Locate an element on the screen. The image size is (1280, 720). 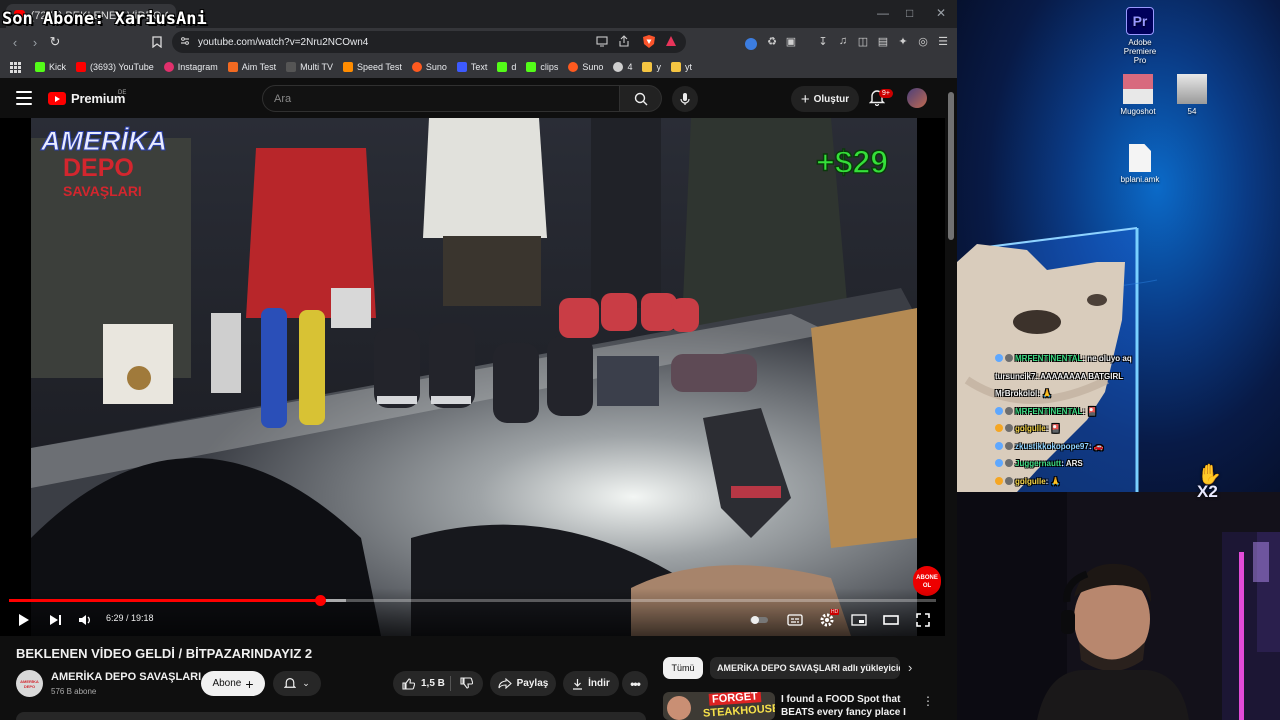
chevron-right-icon: › is located at coordinates (910, 667).